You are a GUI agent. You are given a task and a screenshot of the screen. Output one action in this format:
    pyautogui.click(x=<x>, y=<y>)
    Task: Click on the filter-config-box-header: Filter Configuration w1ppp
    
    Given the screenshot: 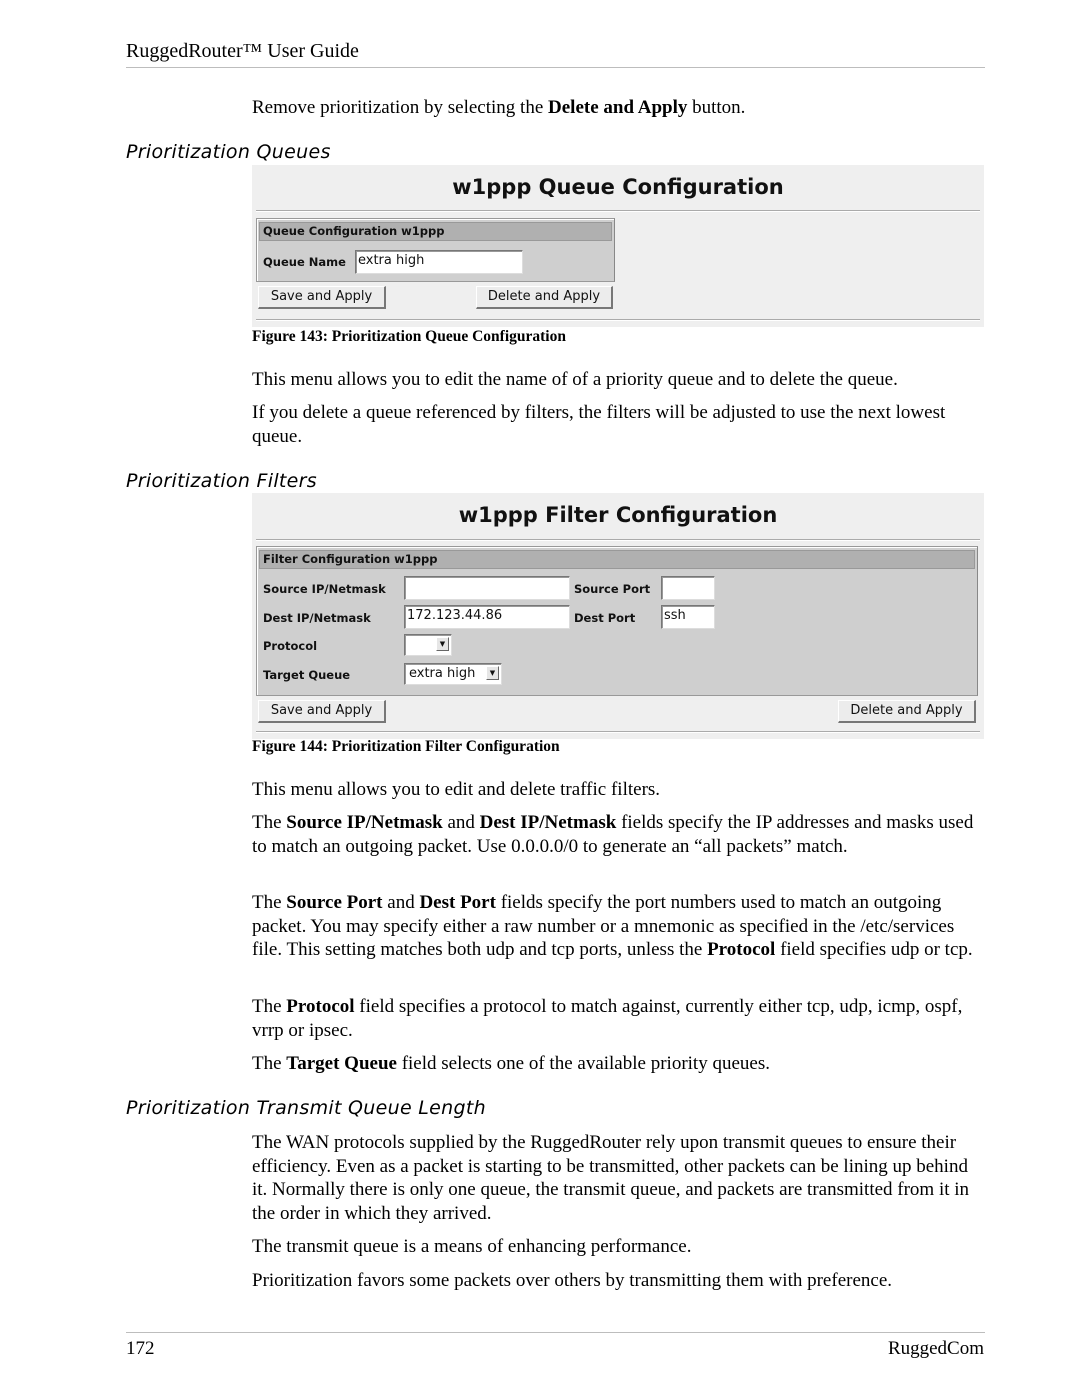 What is the action you would take?
    pyautogui.click(x=617, y=559)
    